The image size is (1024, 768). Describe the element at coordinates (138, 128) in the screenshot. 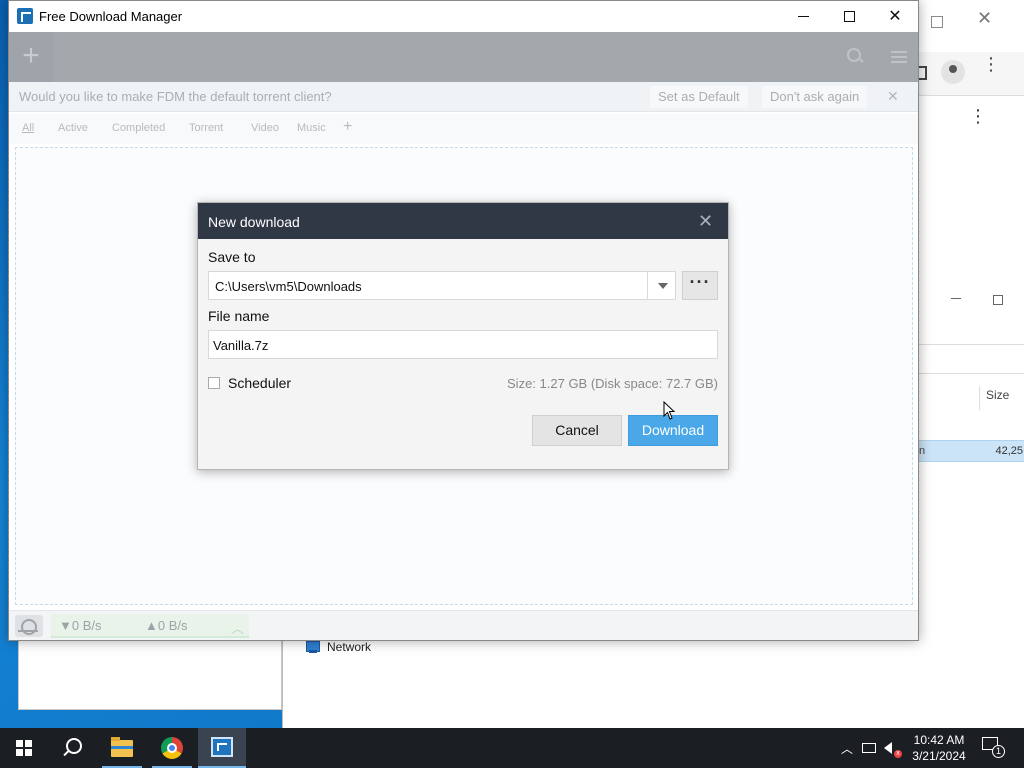

I see `tab-completed: Completed` at that location.